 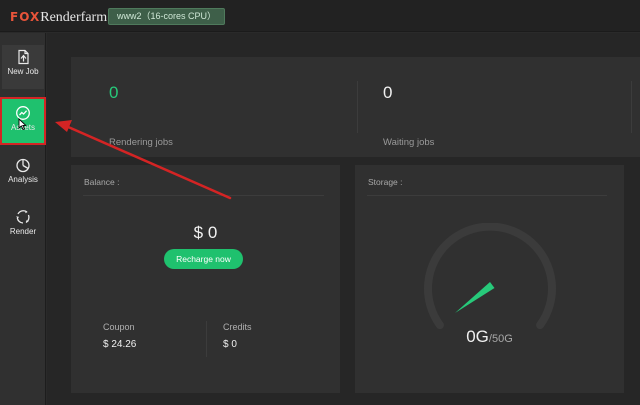 I want to click on gauge-needle, so click(x=475, y=297).